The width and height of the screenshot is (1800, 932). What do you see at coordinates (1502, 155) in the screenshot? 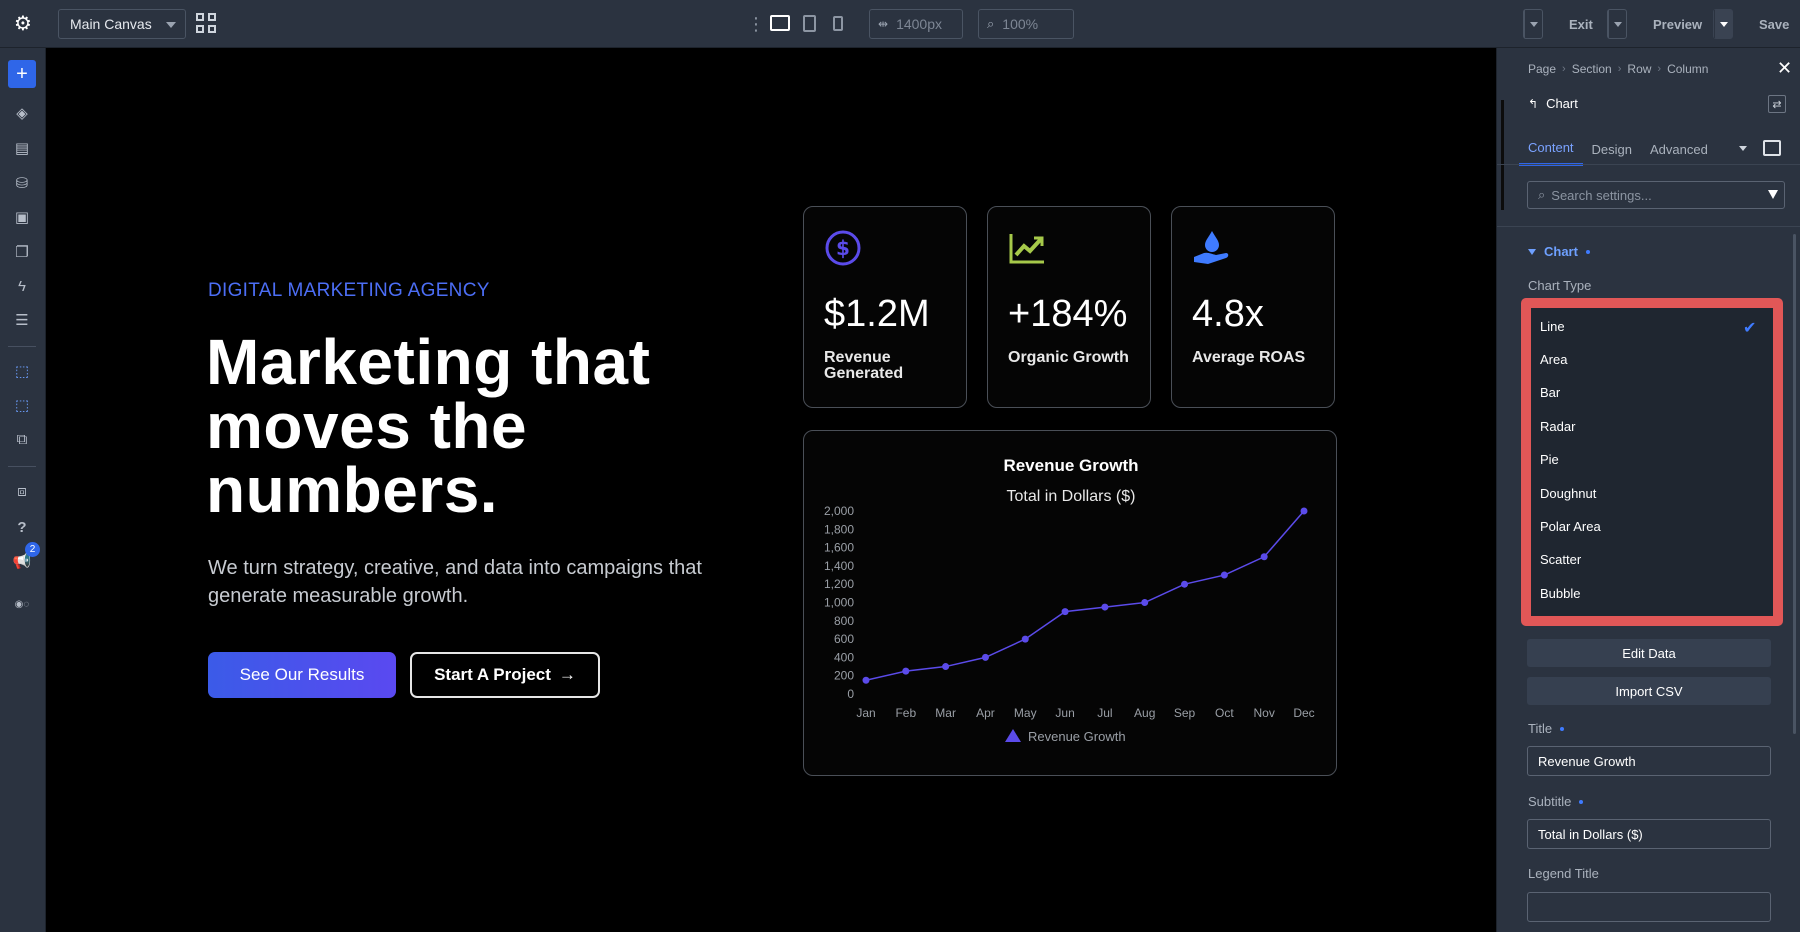
I see `panel-resize-handle` at bounding box center [1502, 155].